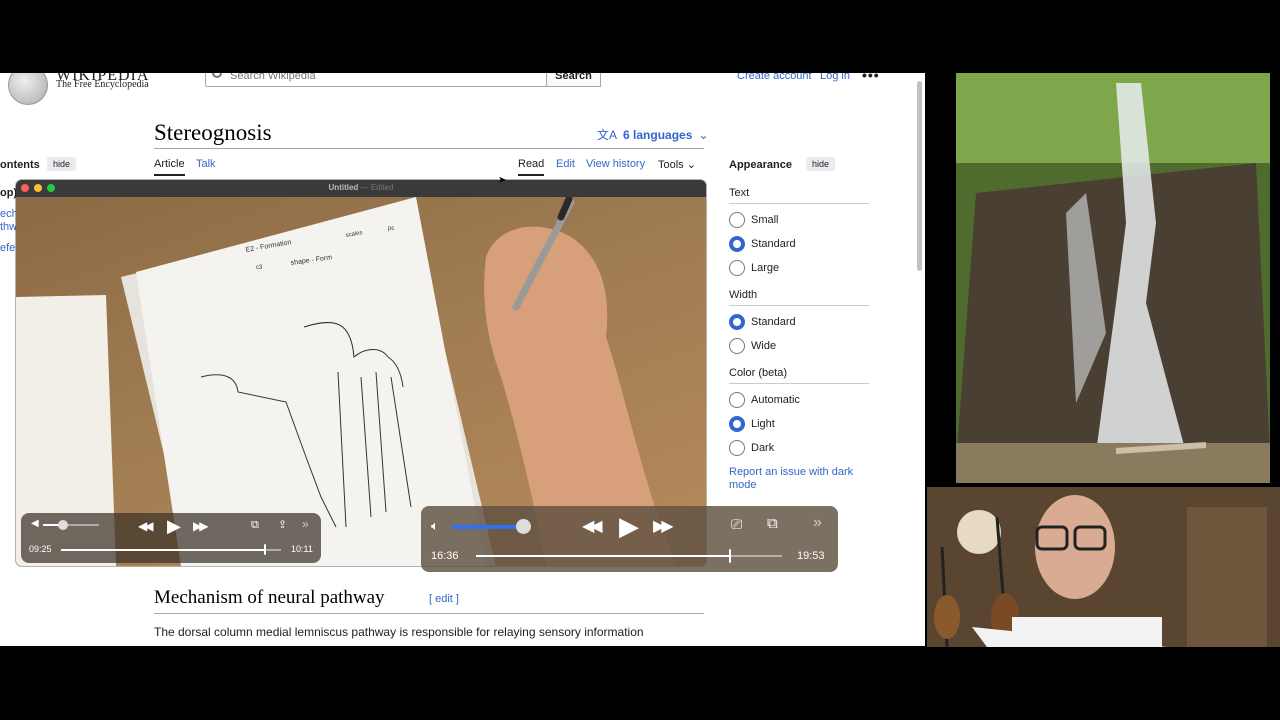  What do you see at coordinates (1113, 463) in the screenshot?
I see `pool` at bounding box center [1113, 463].